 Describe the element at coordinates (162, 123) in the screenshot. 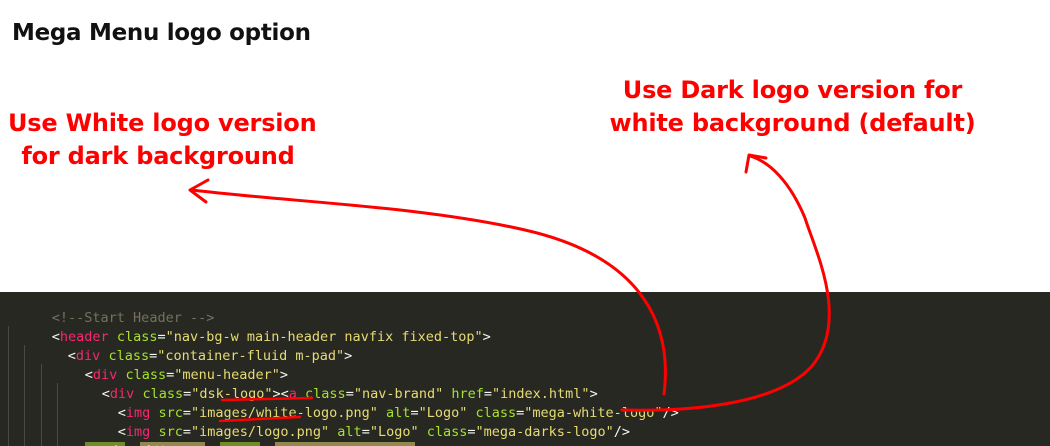

I see `annotation-line: Use White logo version` at that location.